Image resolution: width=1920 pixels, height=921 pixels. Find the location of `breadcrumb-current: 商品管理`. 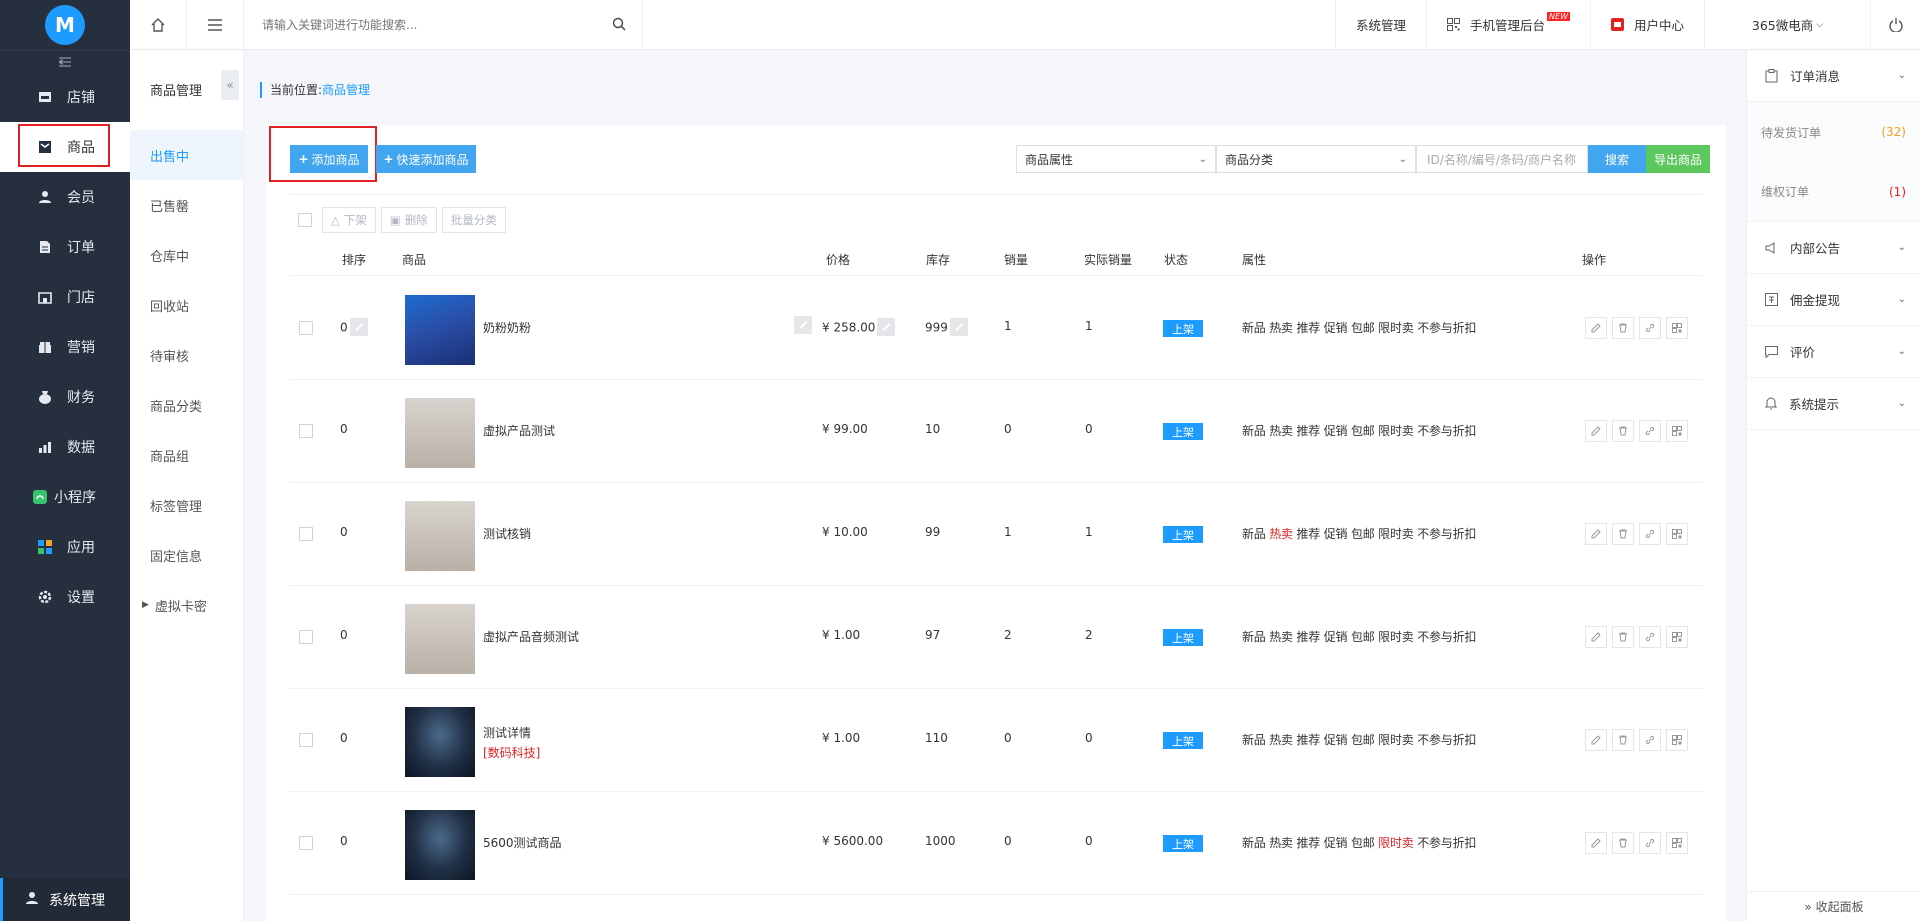

breadcrumb-current: 商品管理 is located at coordinates (346, 90).